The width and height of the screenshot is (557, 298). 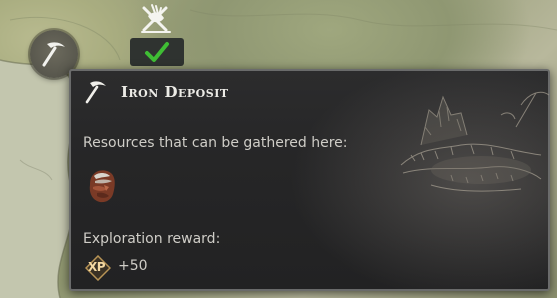 I want to click on xp-value: +50, so click(x=133, y=266).